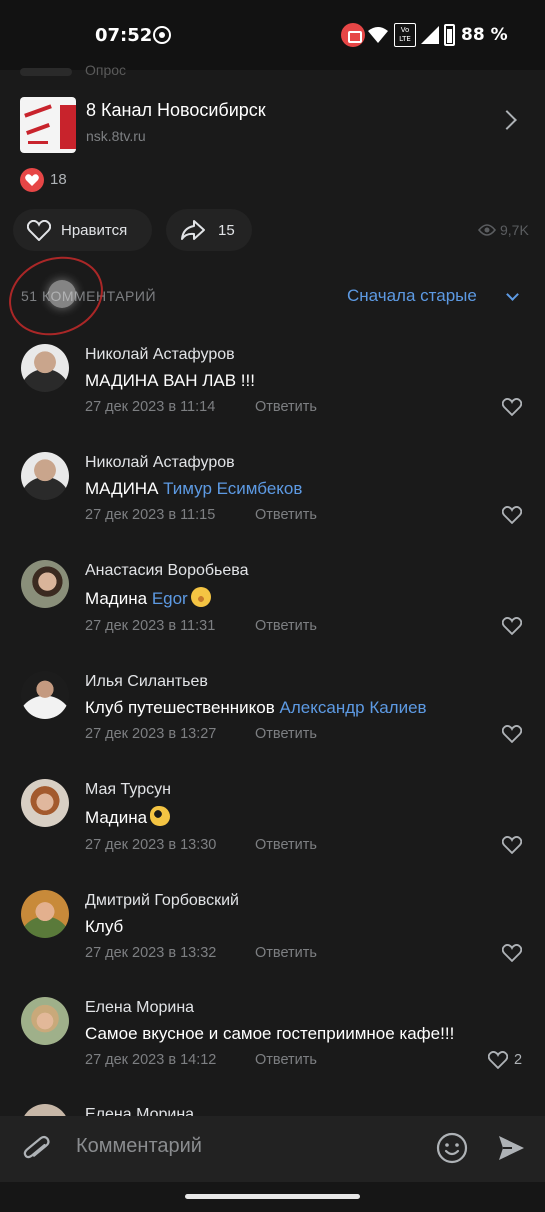 Image resolution: width=545 pixels, height=1212 pixels. I want to click on comment-text: Клуб путешественников Александр Калиев, so click(256, 708).